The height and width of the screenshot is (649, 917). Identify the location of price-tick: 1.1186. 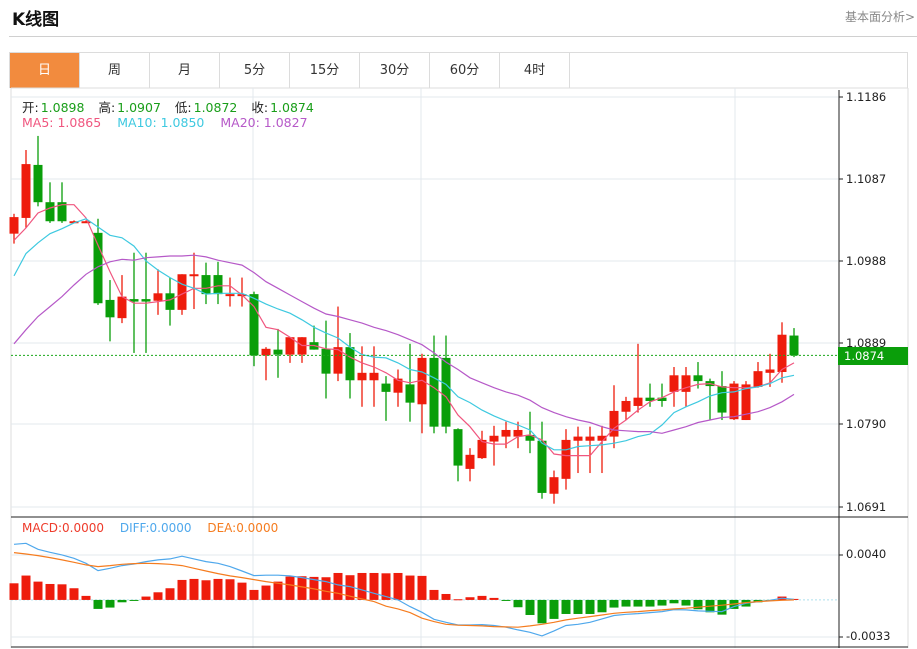
(866, 97).